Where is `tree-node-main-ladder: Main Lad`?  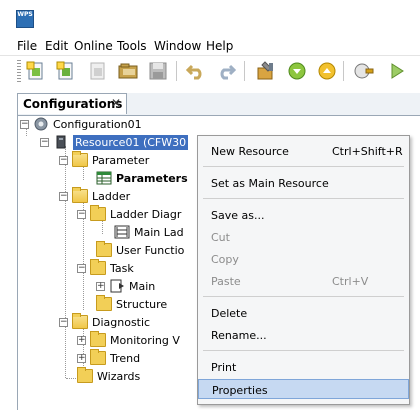
tree-node-main-ladder: Main Lad is located at coordinates (149, 232).